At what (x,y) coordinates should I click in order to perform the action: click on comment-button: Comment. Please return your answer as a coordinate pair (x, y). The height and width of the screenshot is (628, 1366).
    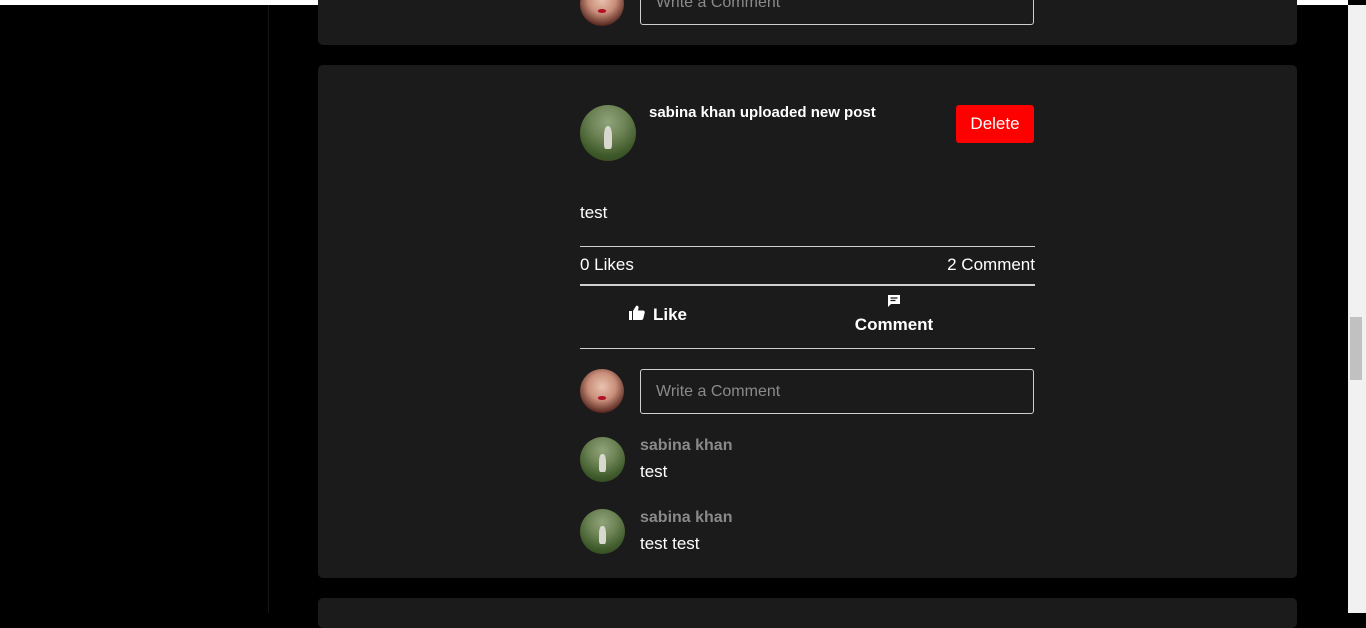
    Looking at the image, I should click on (894, 314).